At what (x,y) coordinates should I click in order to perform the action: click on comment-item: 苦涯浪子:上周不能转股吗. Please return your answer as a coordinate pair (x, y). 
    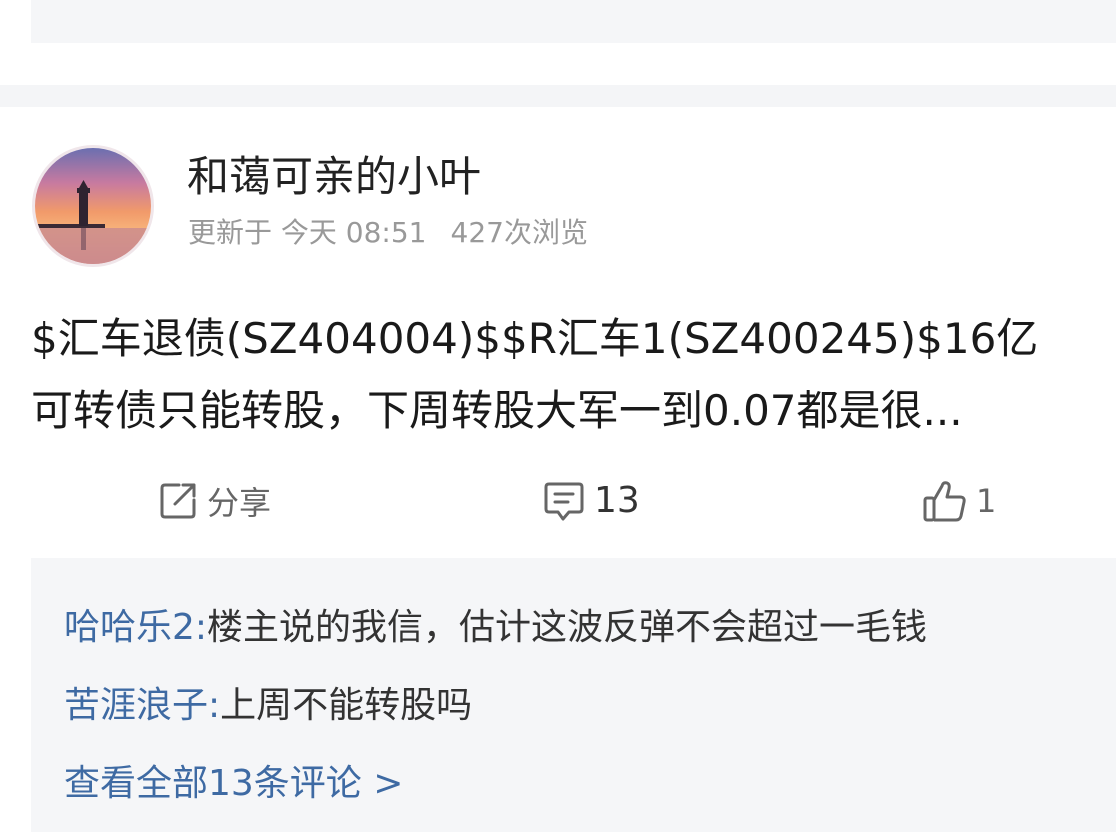
    Looking at the image, I should click on (268, 706).